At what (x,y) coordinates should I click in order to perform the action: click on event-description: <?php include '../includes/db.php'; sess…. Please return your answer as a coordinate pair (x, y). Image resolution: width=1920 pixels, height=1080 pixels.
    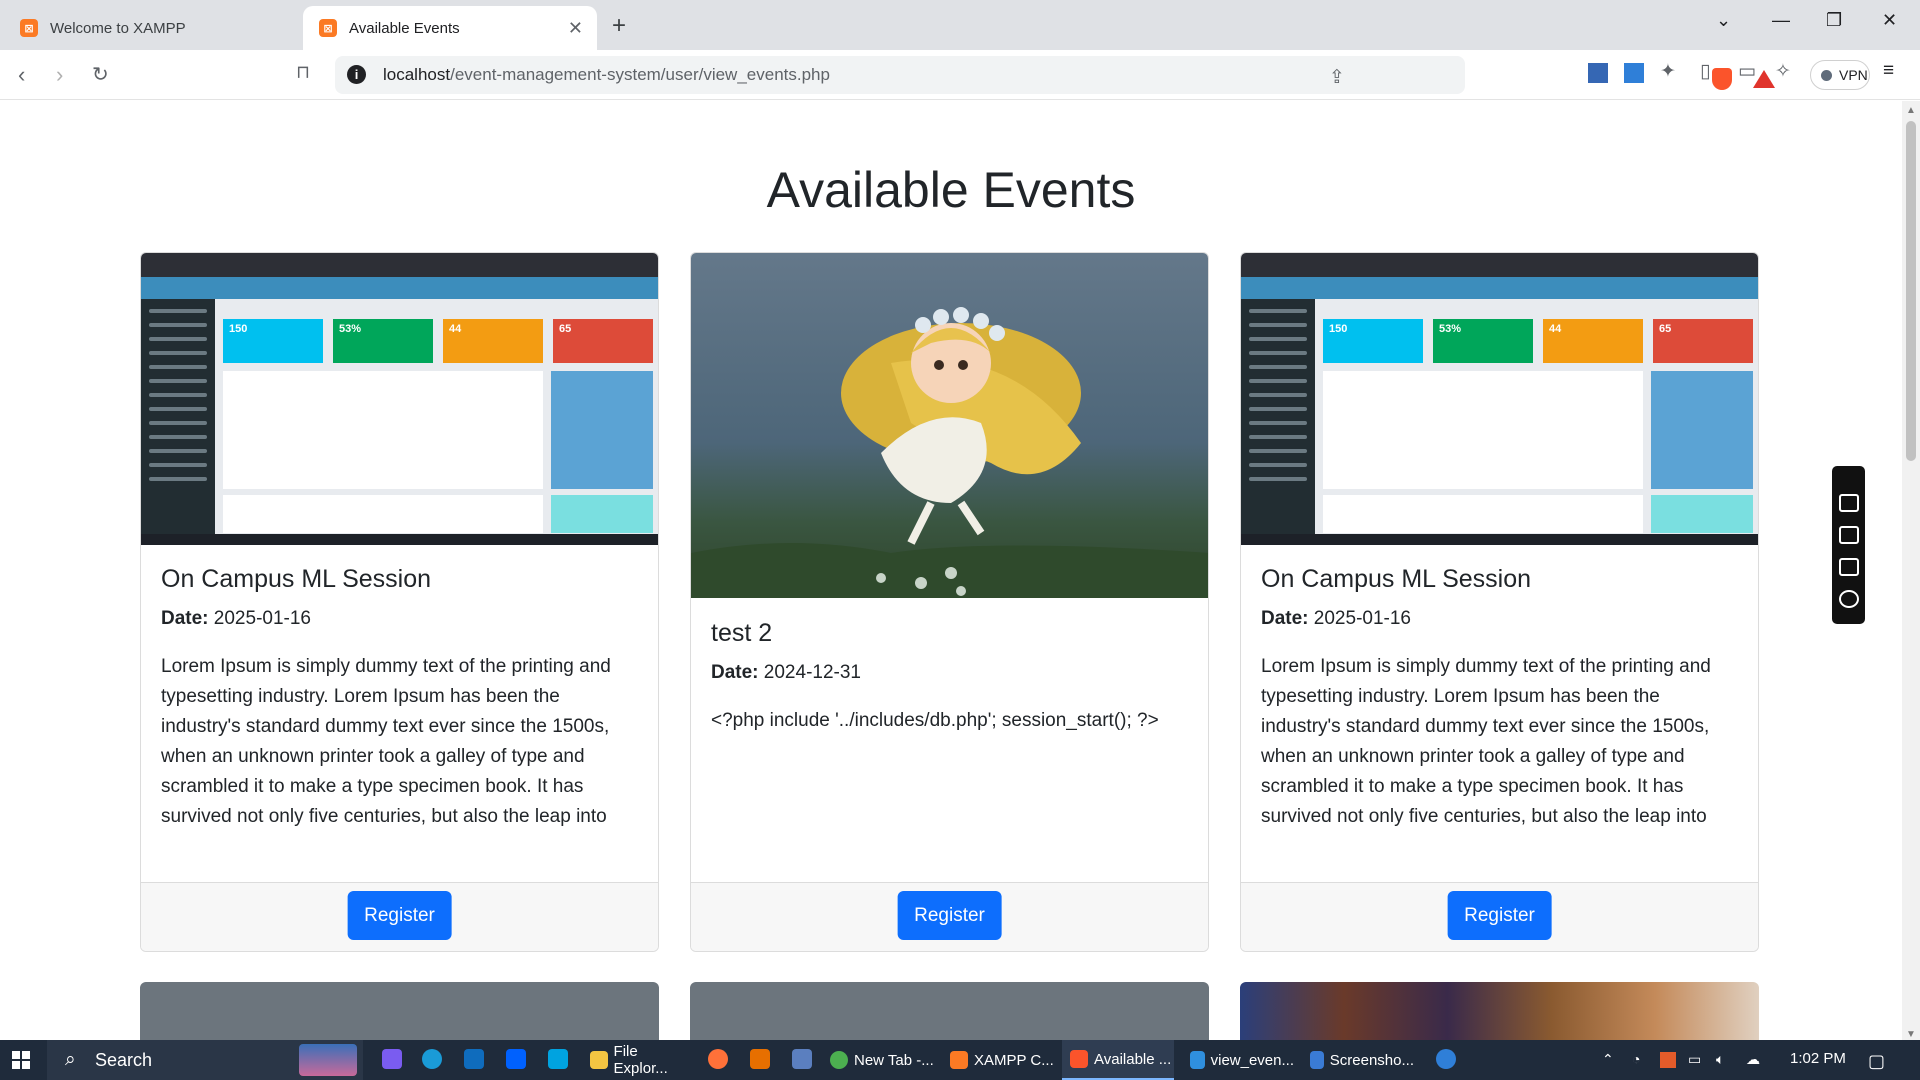
    Looking at the image, I should click on (935, 720).